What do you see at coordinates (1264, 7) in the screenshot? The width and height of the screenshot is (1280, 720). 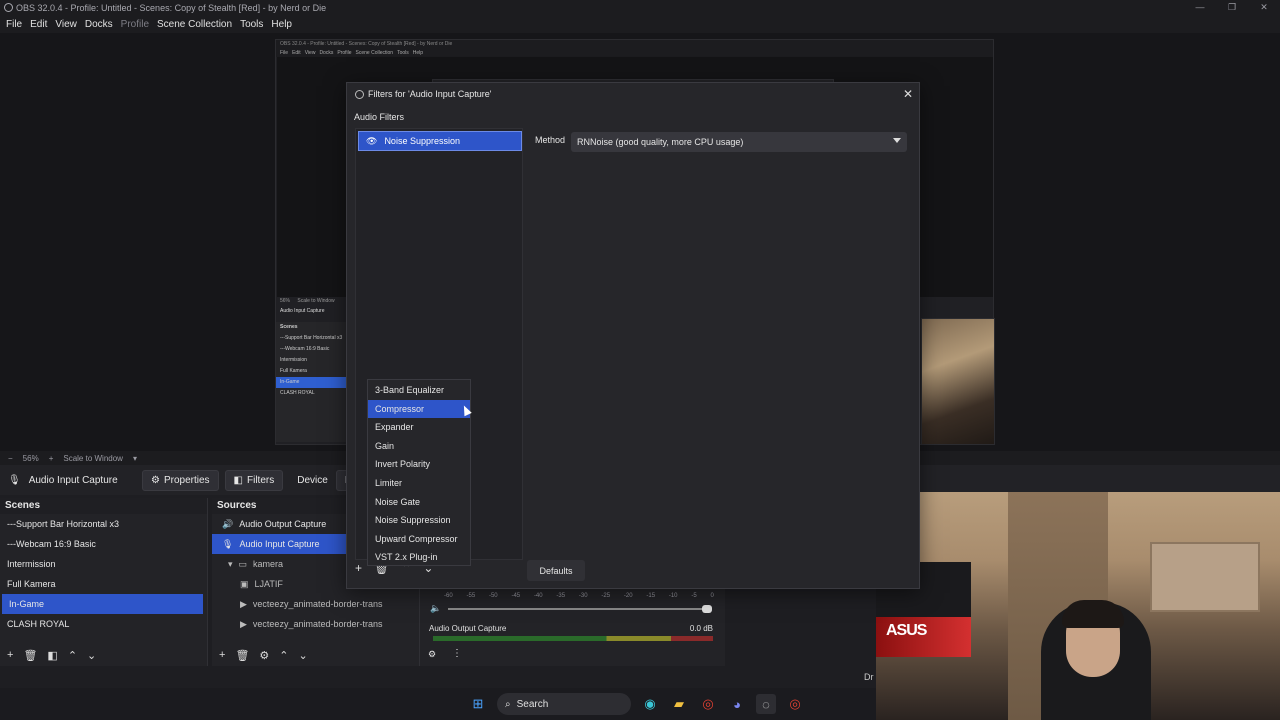 I see `close-window-button: ✕` at bounding box center [1264, 7].